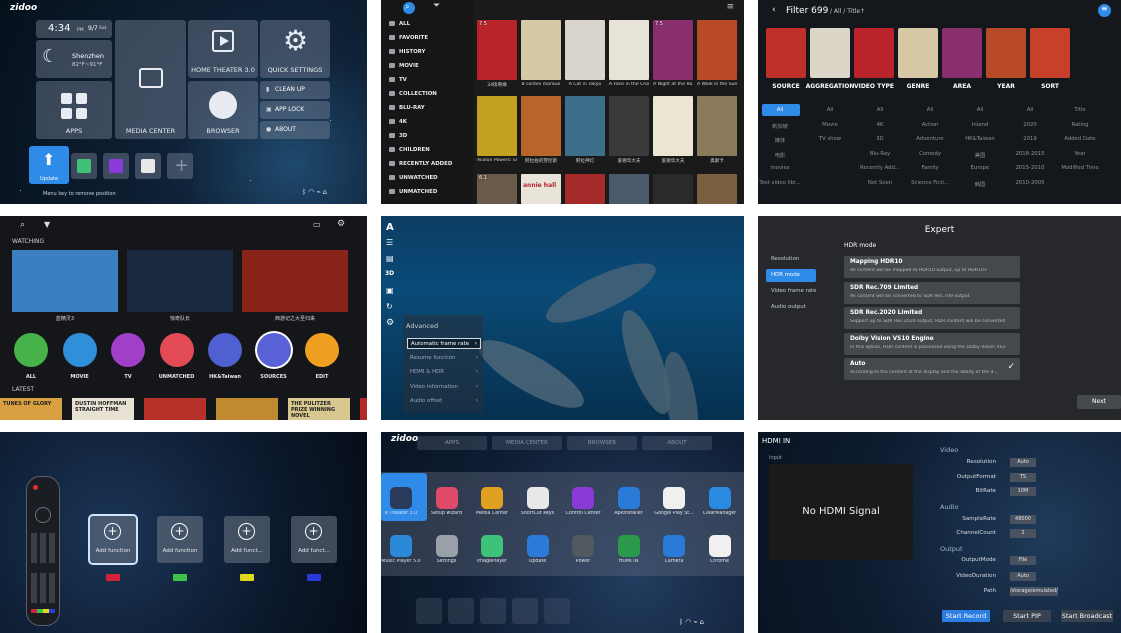 Image resolution: width=1121 pixels, height=633 pixels. Describe the element at coordinates (49, 165) in the screenshot. I see `update-shortcut: ⬆ Update` at that location.